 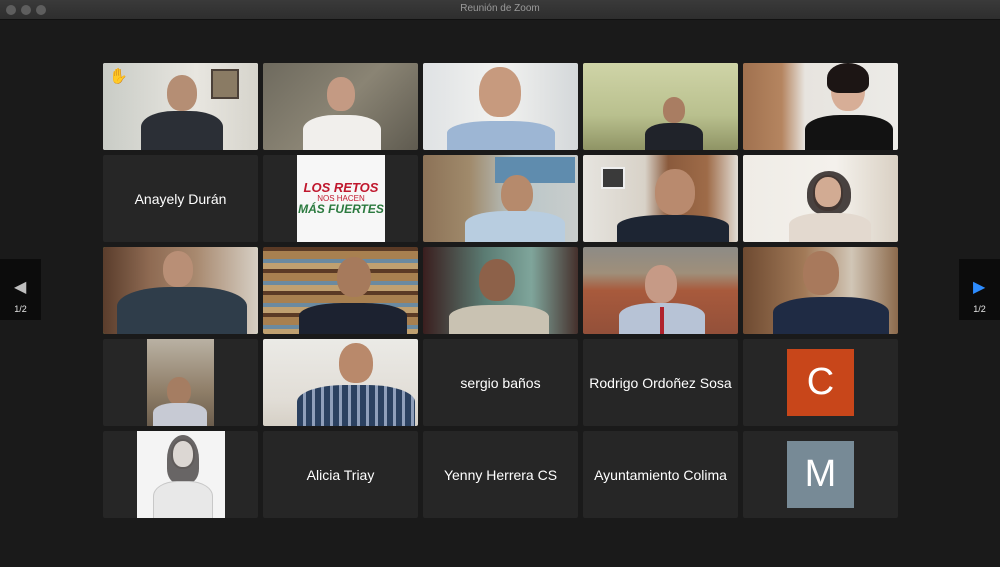 I want to click on previous-page-indicator: 1/2, so click(x=20, y=309).